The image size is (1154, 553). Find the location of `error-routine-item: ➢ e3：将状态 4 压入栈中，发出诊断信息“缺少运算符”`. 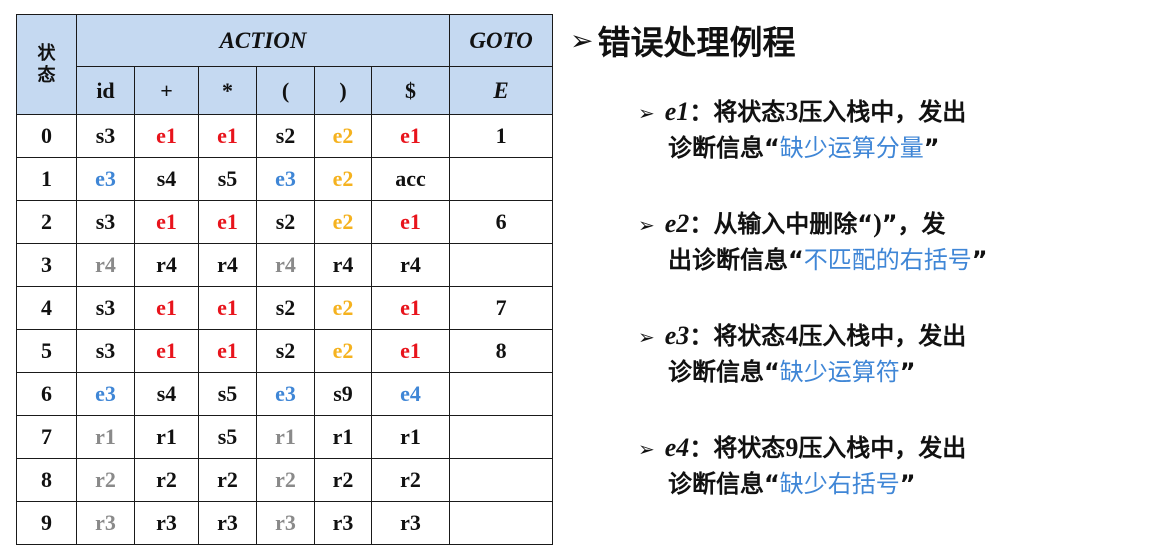

error-routine-item: ➢ e3：将状态 4 压入栈中，发出诊断信息“缺少运算符” is located at coordinates (888, 352).